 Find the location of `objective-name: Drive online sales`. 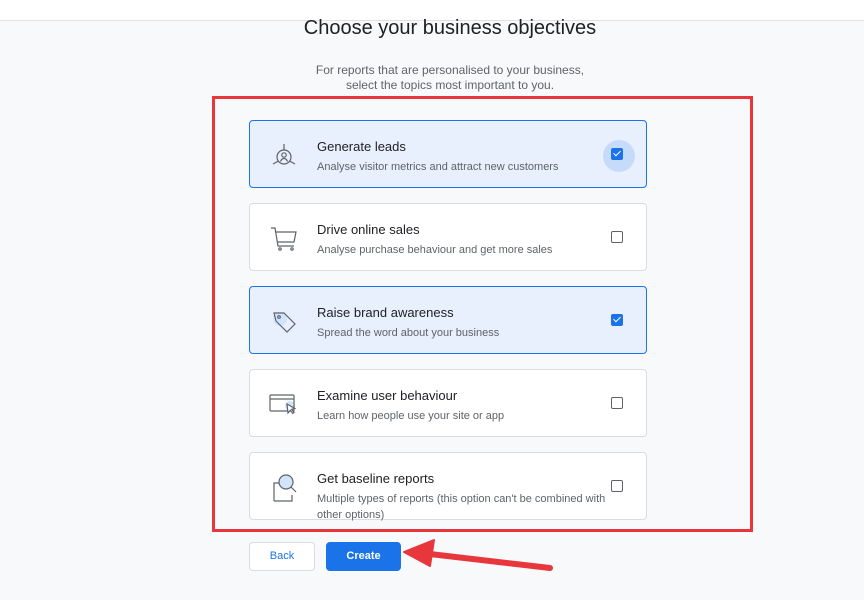

objective-name: Drive online sales is located at coordinates (368, 229).